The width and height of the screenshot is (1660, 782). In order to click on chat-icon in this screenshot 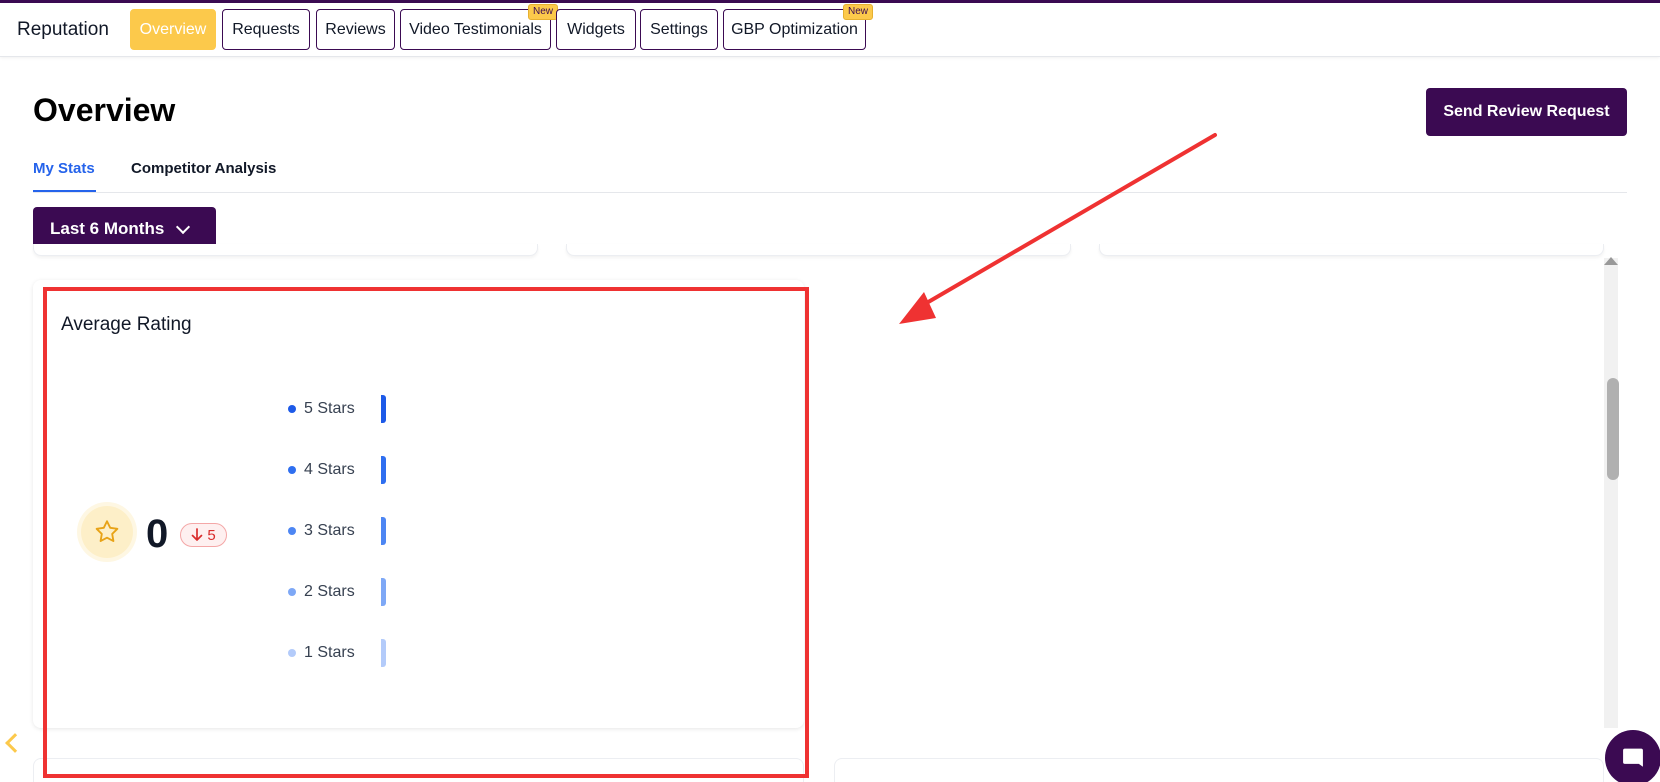, I will do `click(1633, 757)`.